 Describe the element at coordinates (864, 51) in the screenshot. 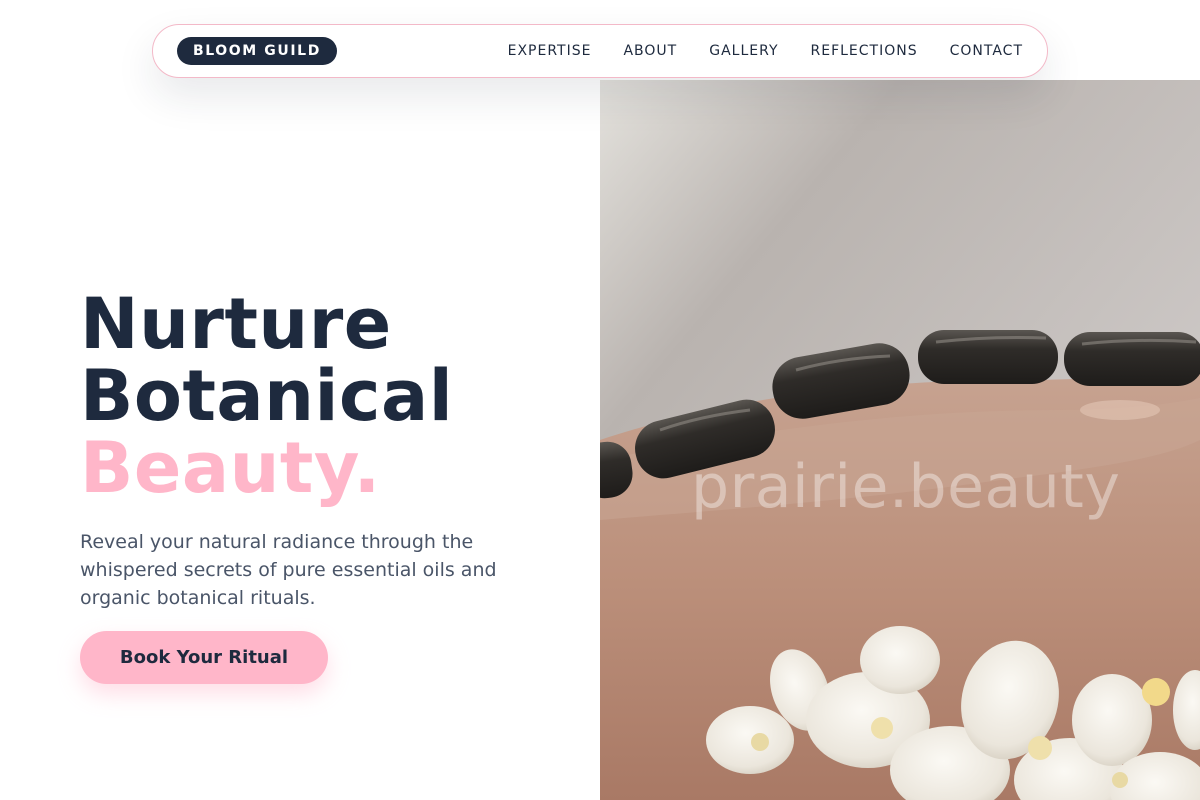

I see `nav-link-reflections: REFLECTIONS` at that location.